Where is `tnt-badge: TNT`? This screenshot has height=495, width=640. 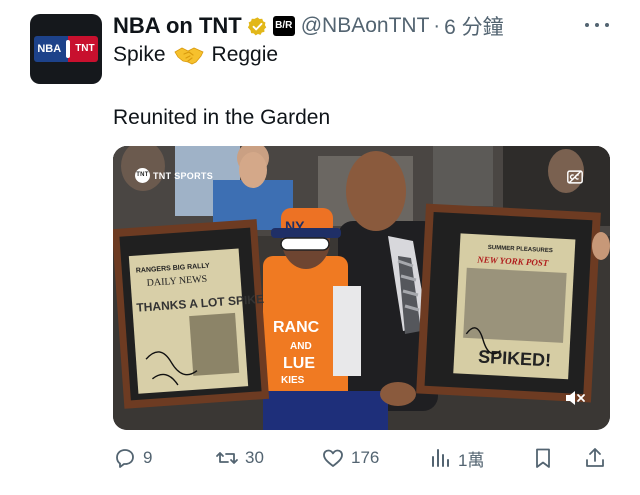
tnt-badge: TNT is located at coordinates (142, 175).